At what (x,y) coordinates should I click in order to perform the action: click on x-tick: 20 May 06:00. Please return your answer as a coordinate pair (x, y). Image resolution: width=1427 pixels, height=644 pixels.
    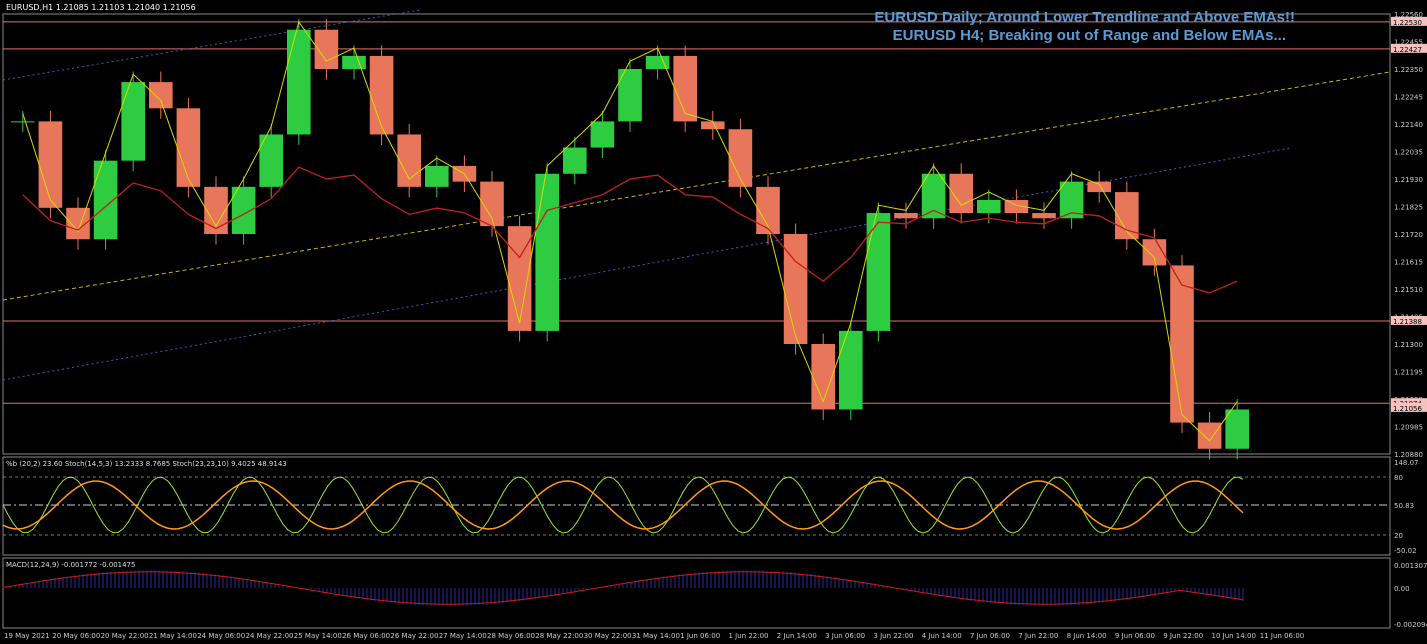
    Looking at the image, I should click on (76, 636).